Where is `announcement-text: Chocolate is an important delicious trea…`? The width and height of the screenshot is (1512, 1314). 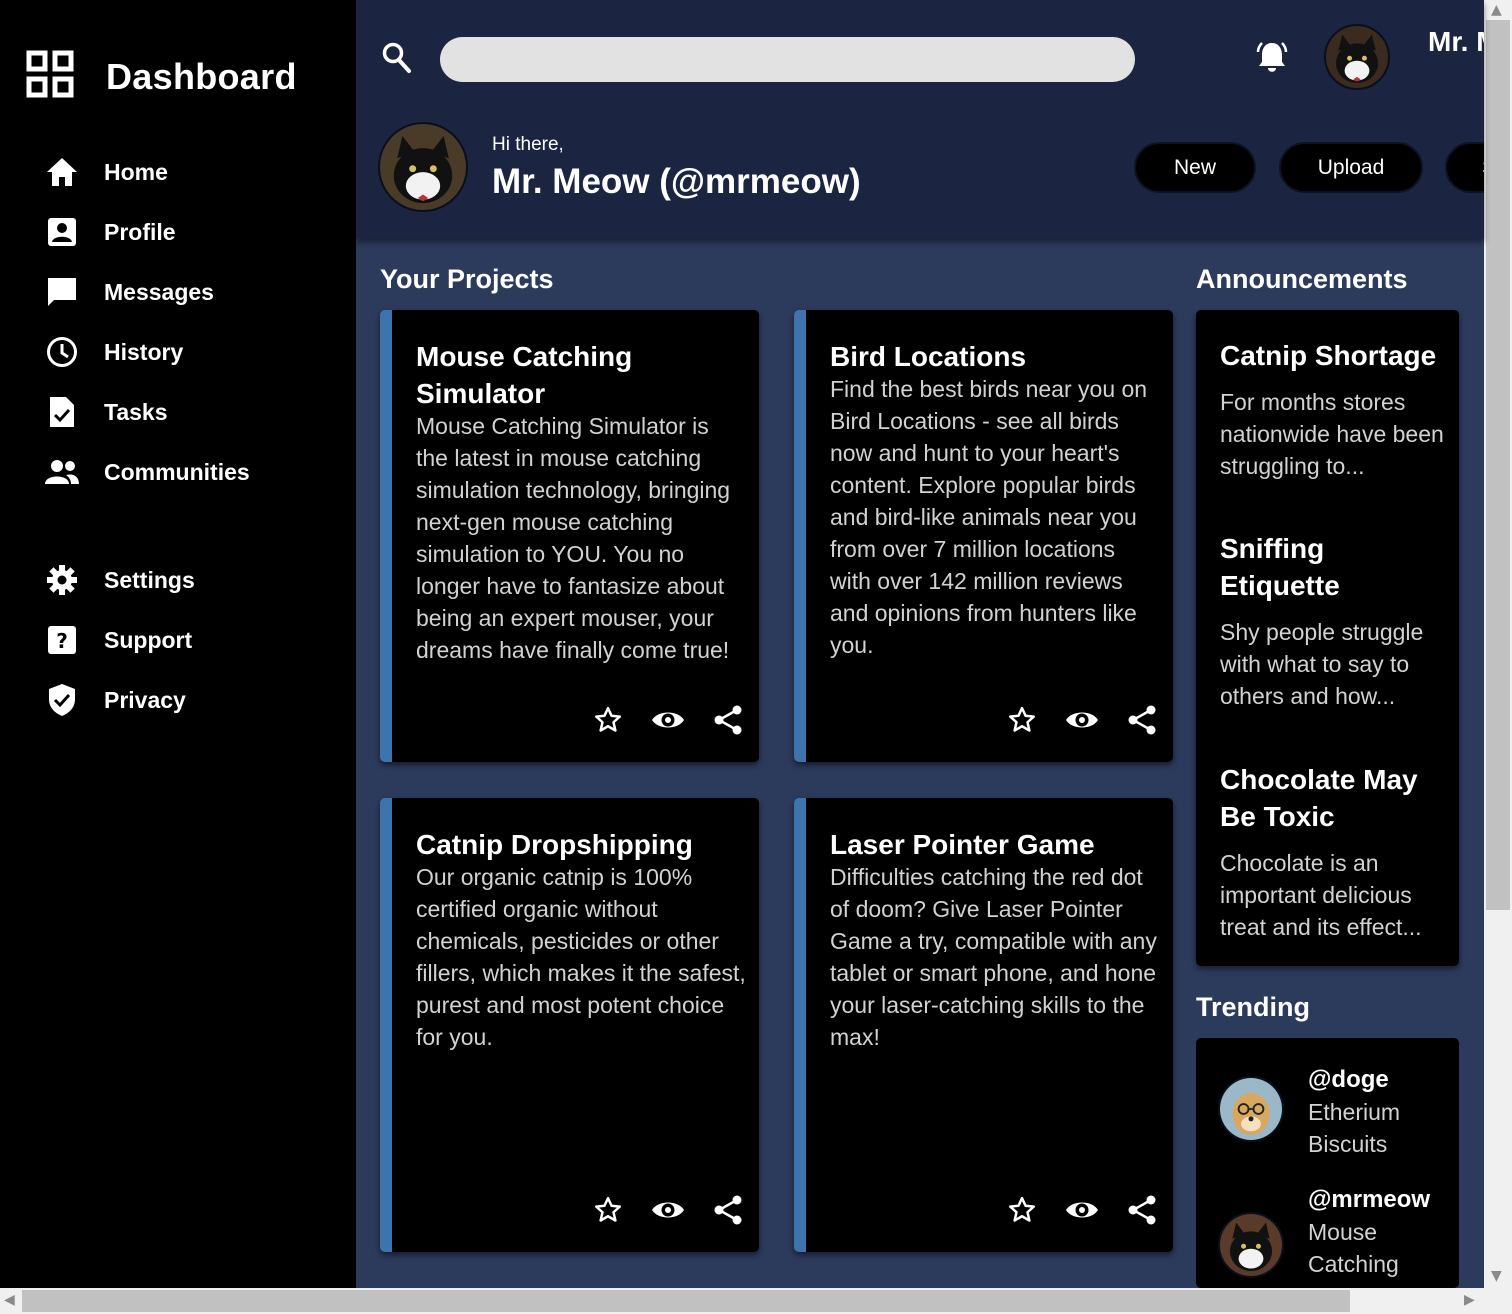 announcement-text: Chocolate is an important delicious trea… is located at coordinates (1321, 895).